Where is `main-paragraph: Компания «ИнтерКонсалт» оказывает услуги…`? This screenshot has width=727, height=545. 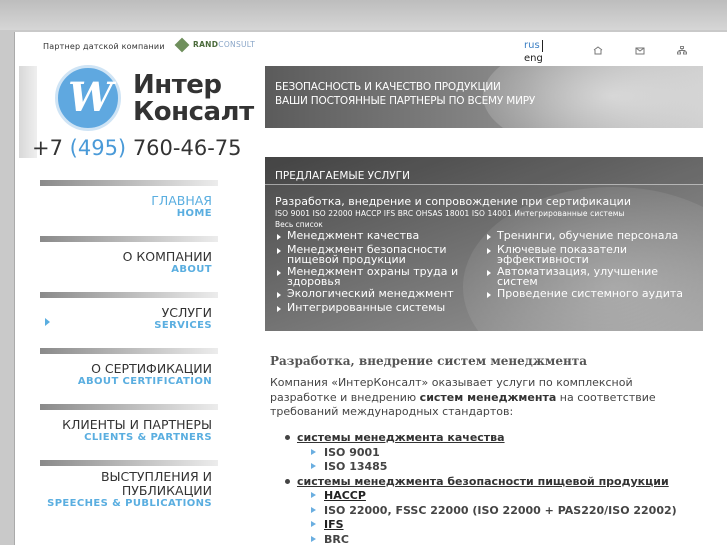
main-paragraph: Компания «ИнтерКонсалт» оказывает услуги… is located at coordinates (463, 397).